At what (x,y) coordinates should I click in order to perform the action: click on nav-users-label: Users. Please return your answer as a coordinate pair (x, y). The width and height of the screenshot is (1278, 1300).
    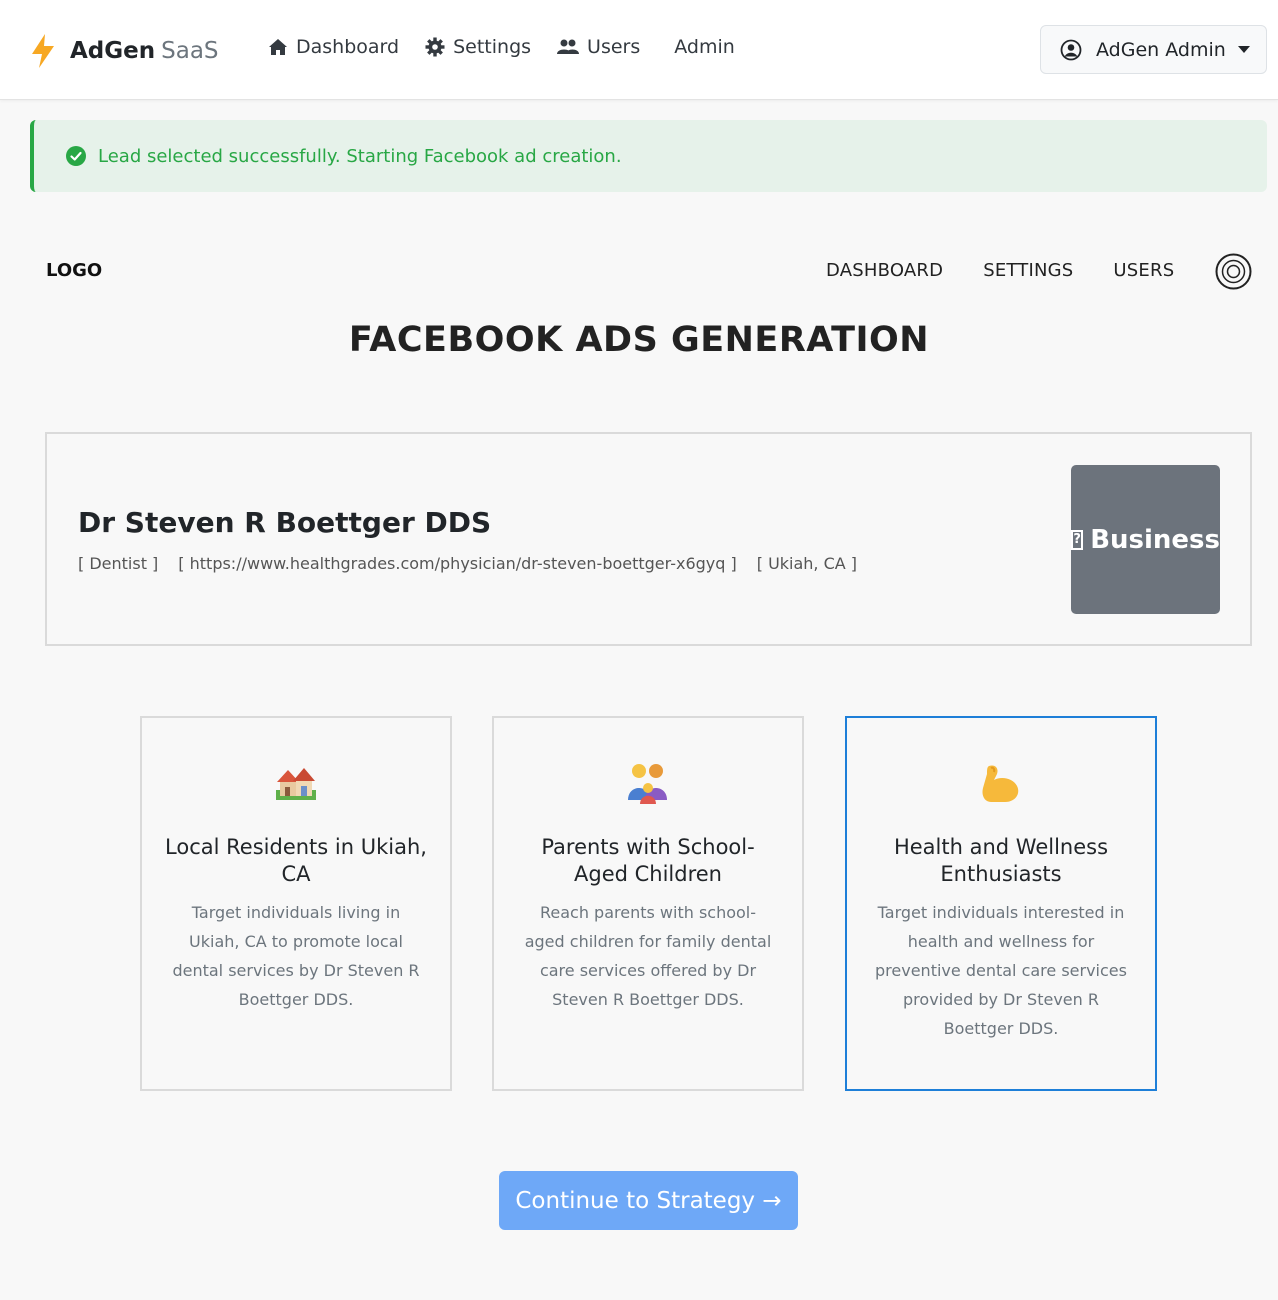
    Looking at the image, I should click on (614, 47).